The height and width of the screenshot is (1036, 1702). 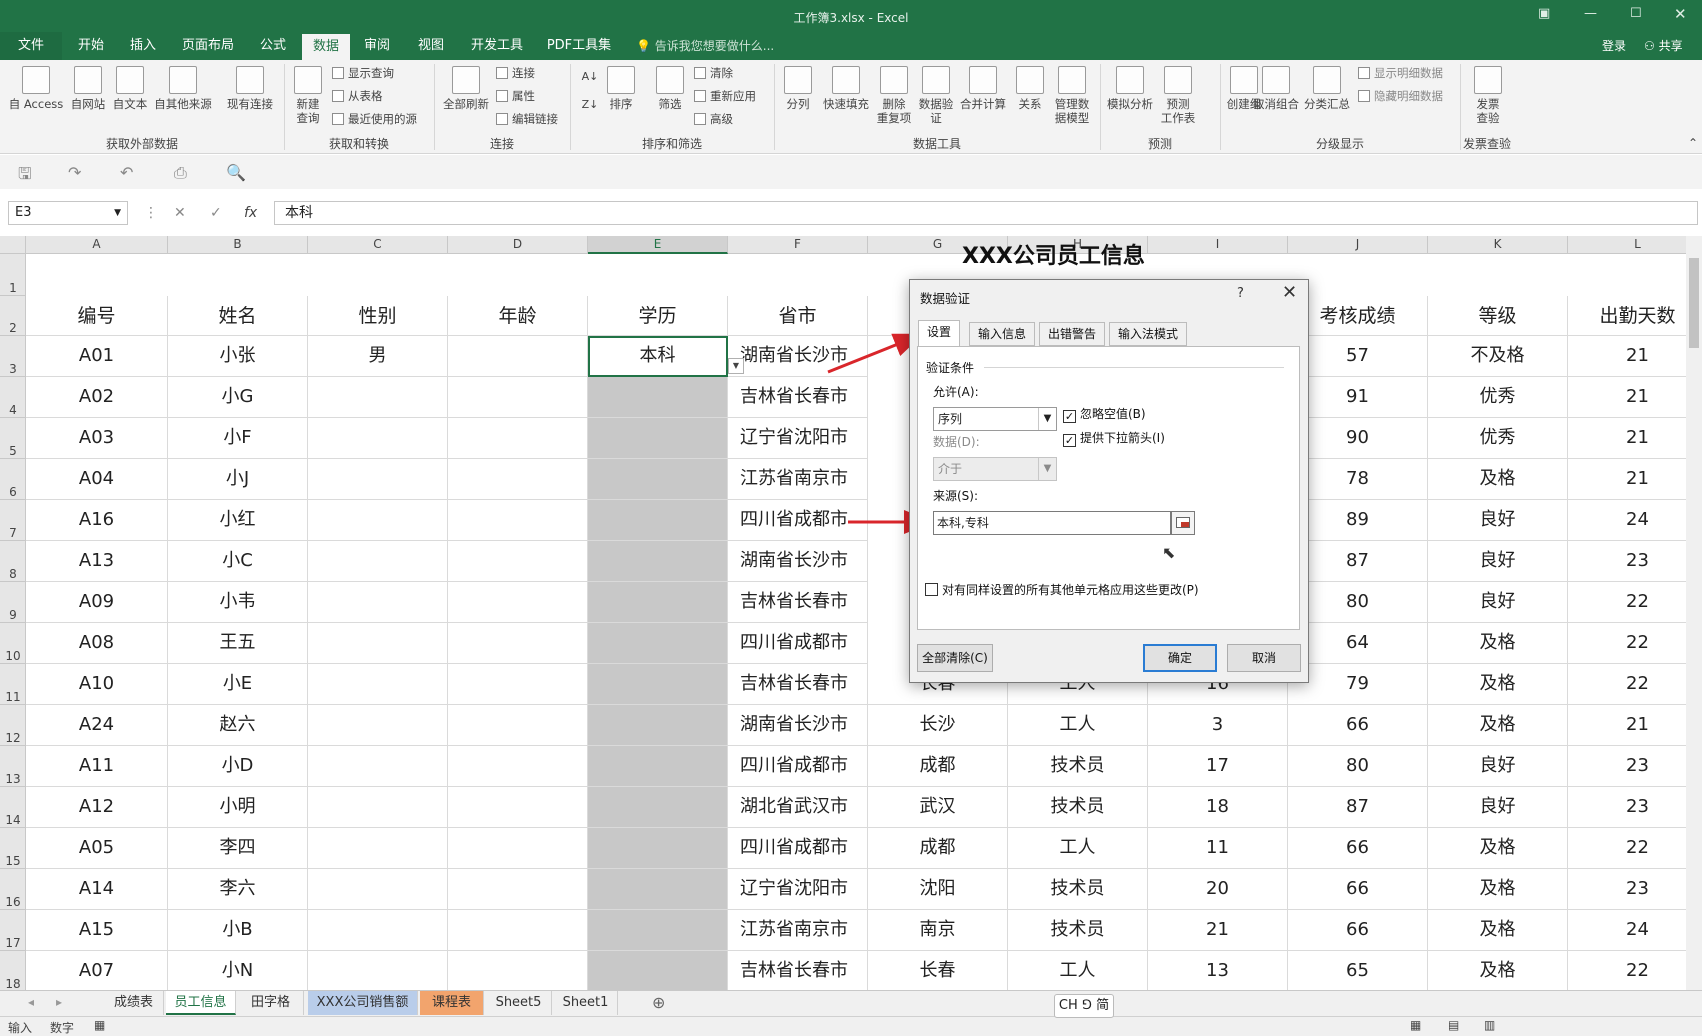 I want to click on cell-E4, so click(x=658, y=397).